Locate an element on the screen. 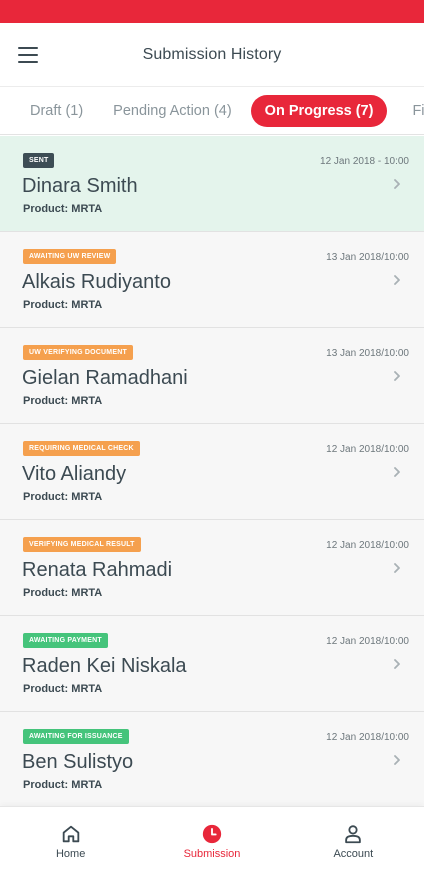  status-badge: AWAITING UW REVIEW is located at coordinates (70, 256).